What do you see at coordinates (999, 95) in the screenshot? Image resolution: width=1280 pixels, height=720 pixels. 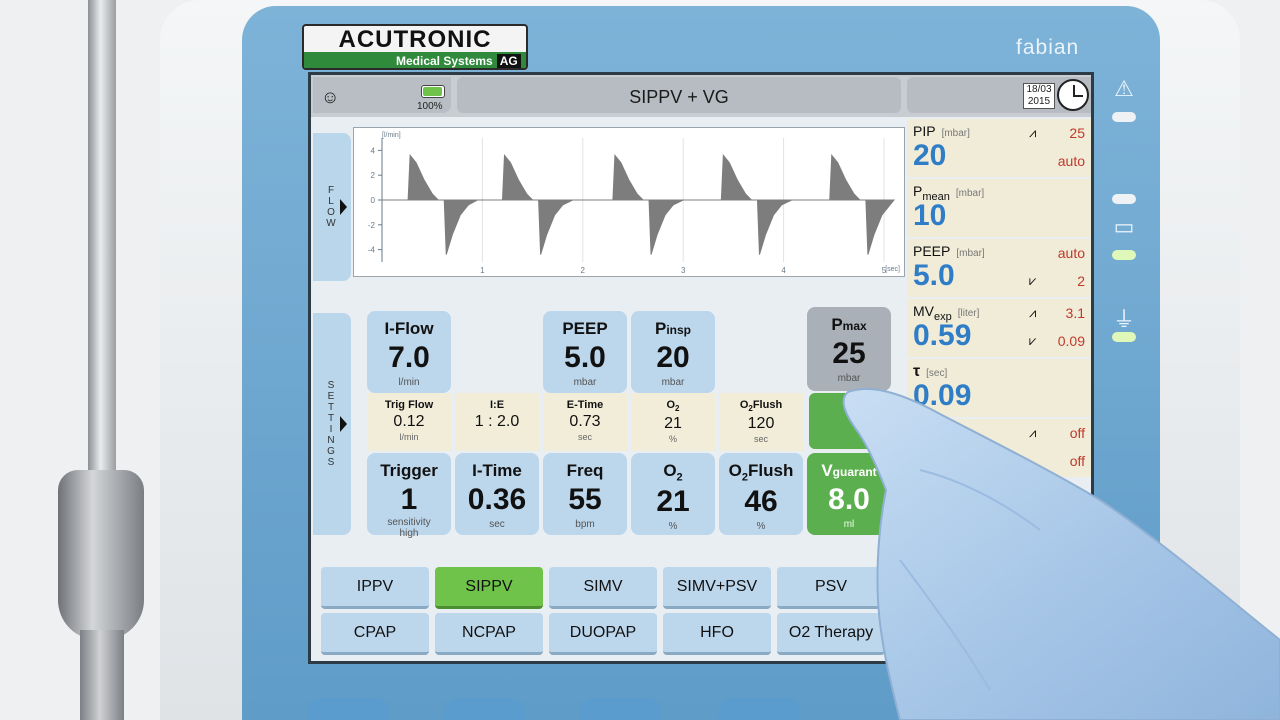 I see `clock-area: 18/03 2015` at bounding box center [999, 95].